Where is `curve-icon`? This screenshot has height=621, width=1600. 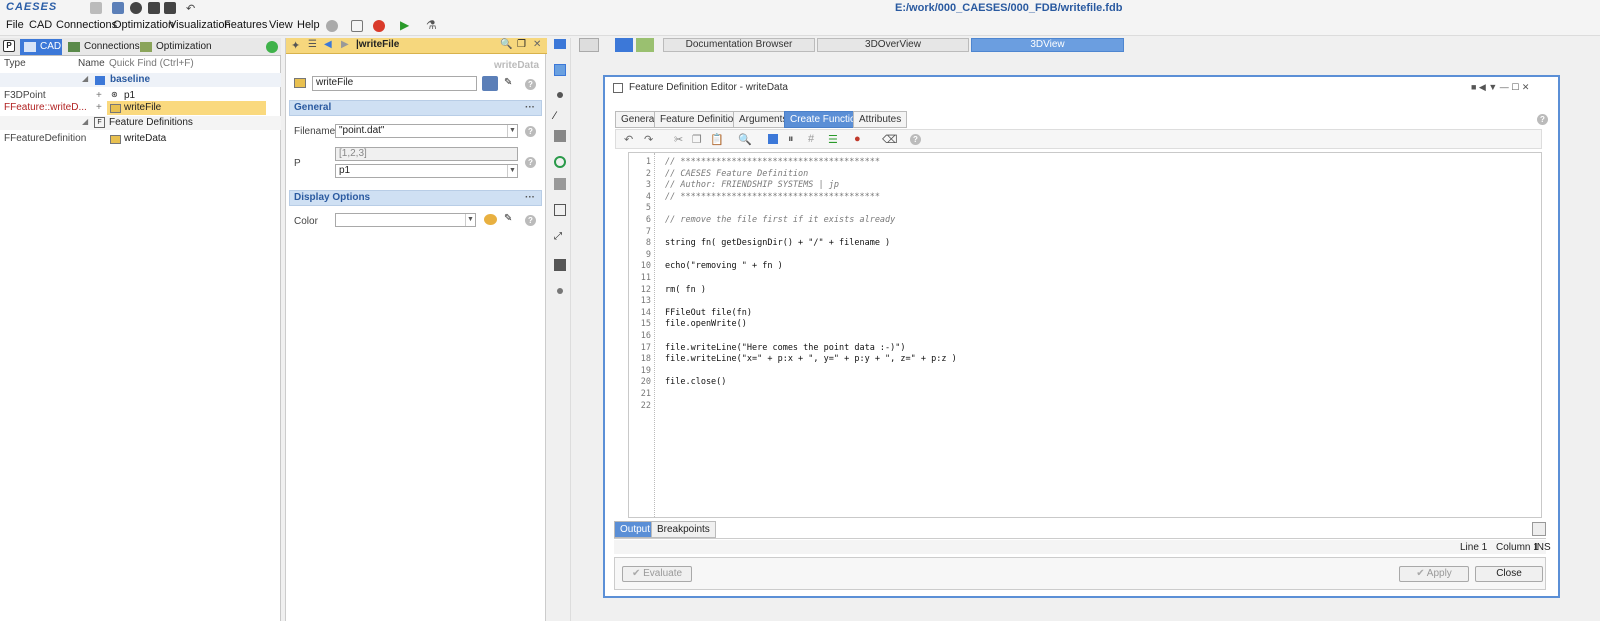
curve-icon is located at coordinates (560, 162).